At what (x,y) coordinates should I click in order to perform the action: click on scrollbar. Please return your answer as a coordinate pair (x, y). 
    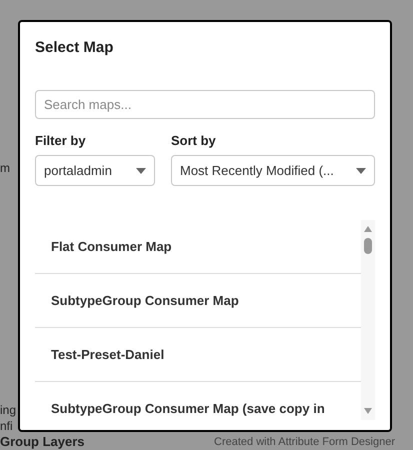
    Looking at the image, I should click on (368, 320).